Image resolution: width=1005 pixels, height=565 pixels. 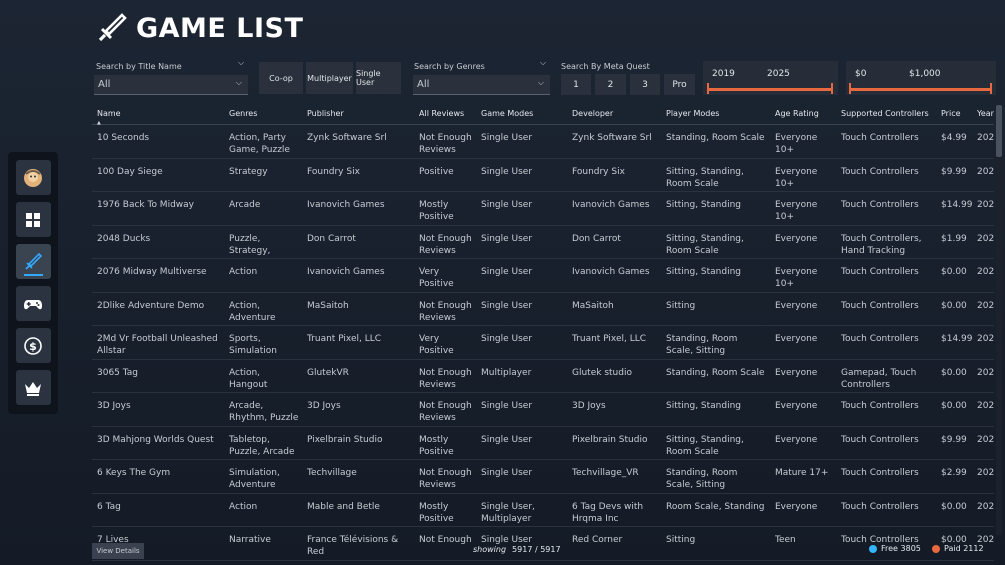 I want to click on mode-multiplayer-button: Multiplayer, so click(x=329, y=78).